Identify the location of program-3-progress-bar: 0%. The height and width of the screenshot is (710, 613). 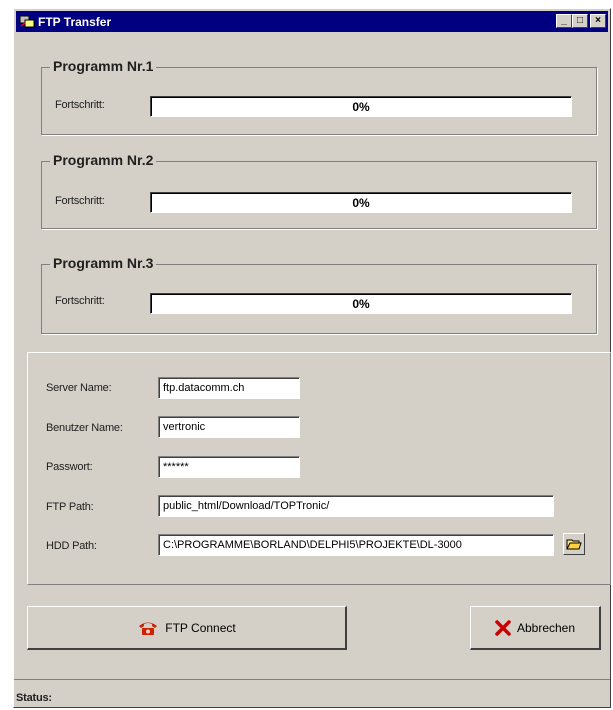
(361, 303).